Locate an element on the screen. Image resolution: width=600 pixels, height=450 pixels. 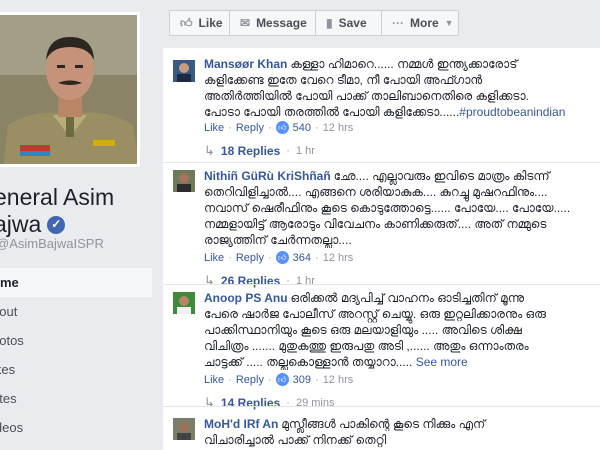
nav-notes: otes is located at coordinates (77, 398).